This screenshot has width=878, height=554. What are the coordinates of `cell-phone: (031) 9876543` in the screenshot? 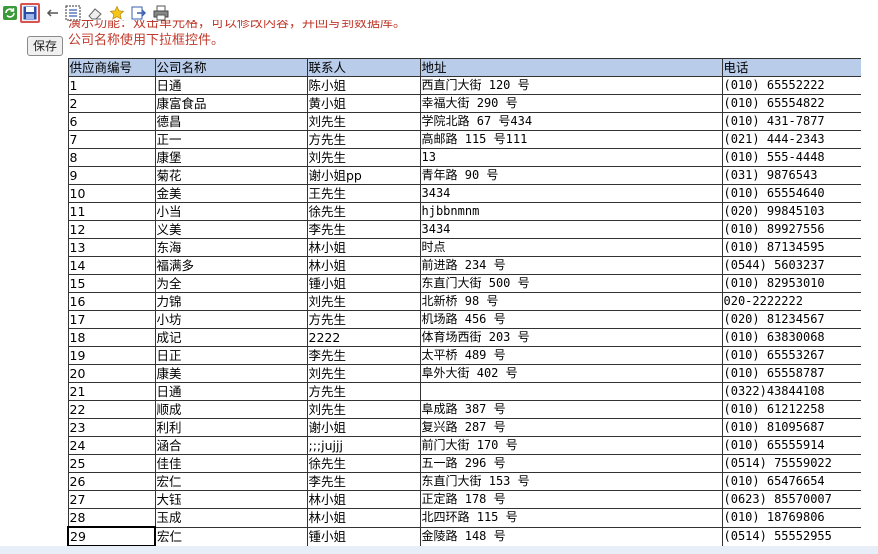 It's located at (791, 175).